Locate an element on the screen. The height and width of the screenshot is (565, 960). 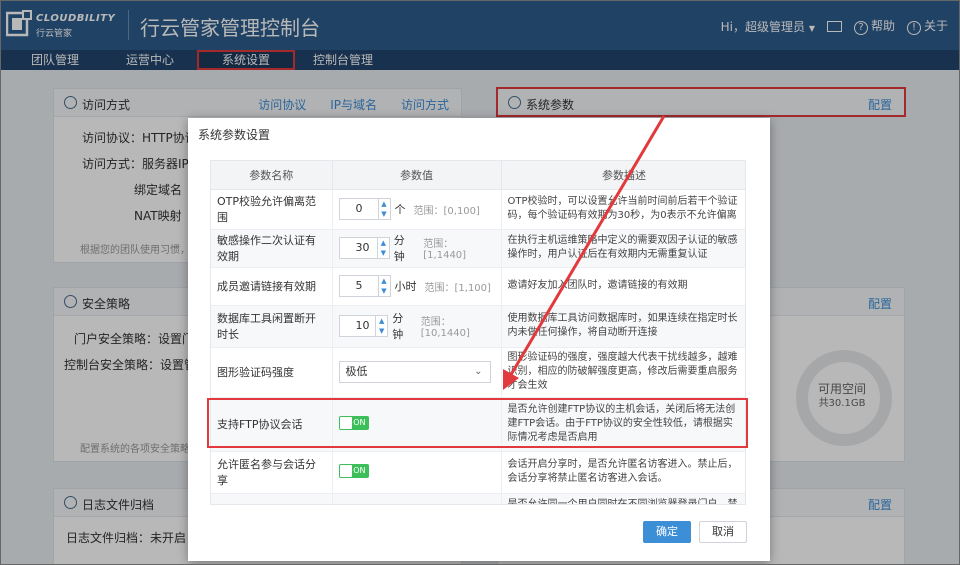
sensitive-auth-stepper: 30 ▲ ▼ 分钟 范围：[1,1440] is located at coordinates (416, 248).